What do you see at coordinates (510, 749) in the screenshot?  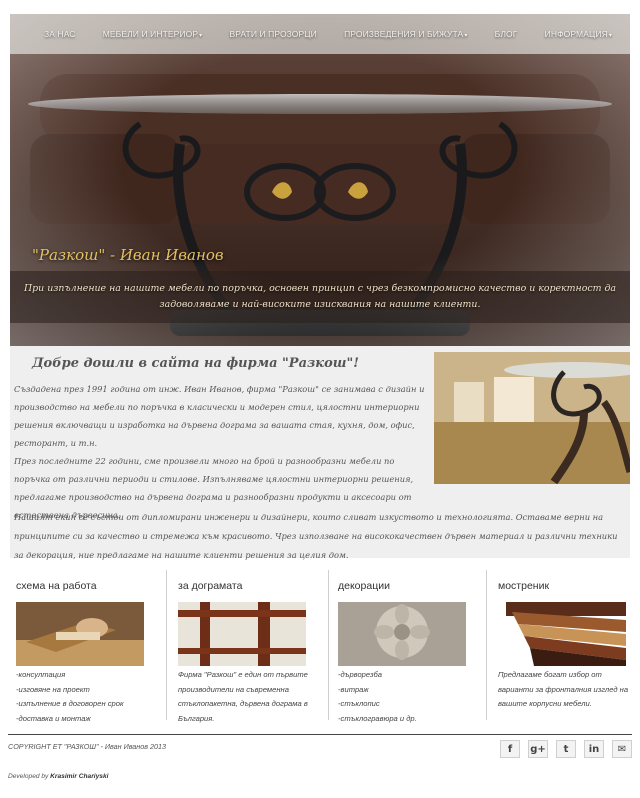 I see `facebook-icon: f` at bounding box center [510, 749].